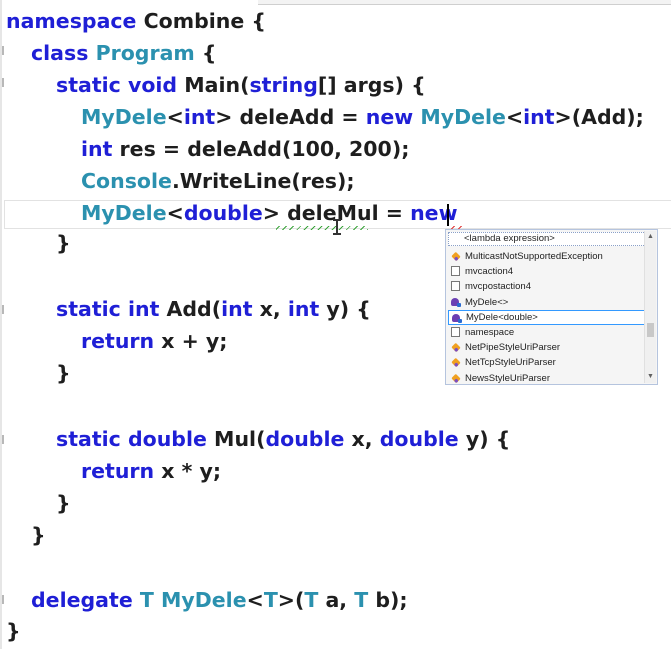  What do you see at coordinates (82, 600) in the screenshot?
I see `code-token: delegate` at bounding box center [82, 600].